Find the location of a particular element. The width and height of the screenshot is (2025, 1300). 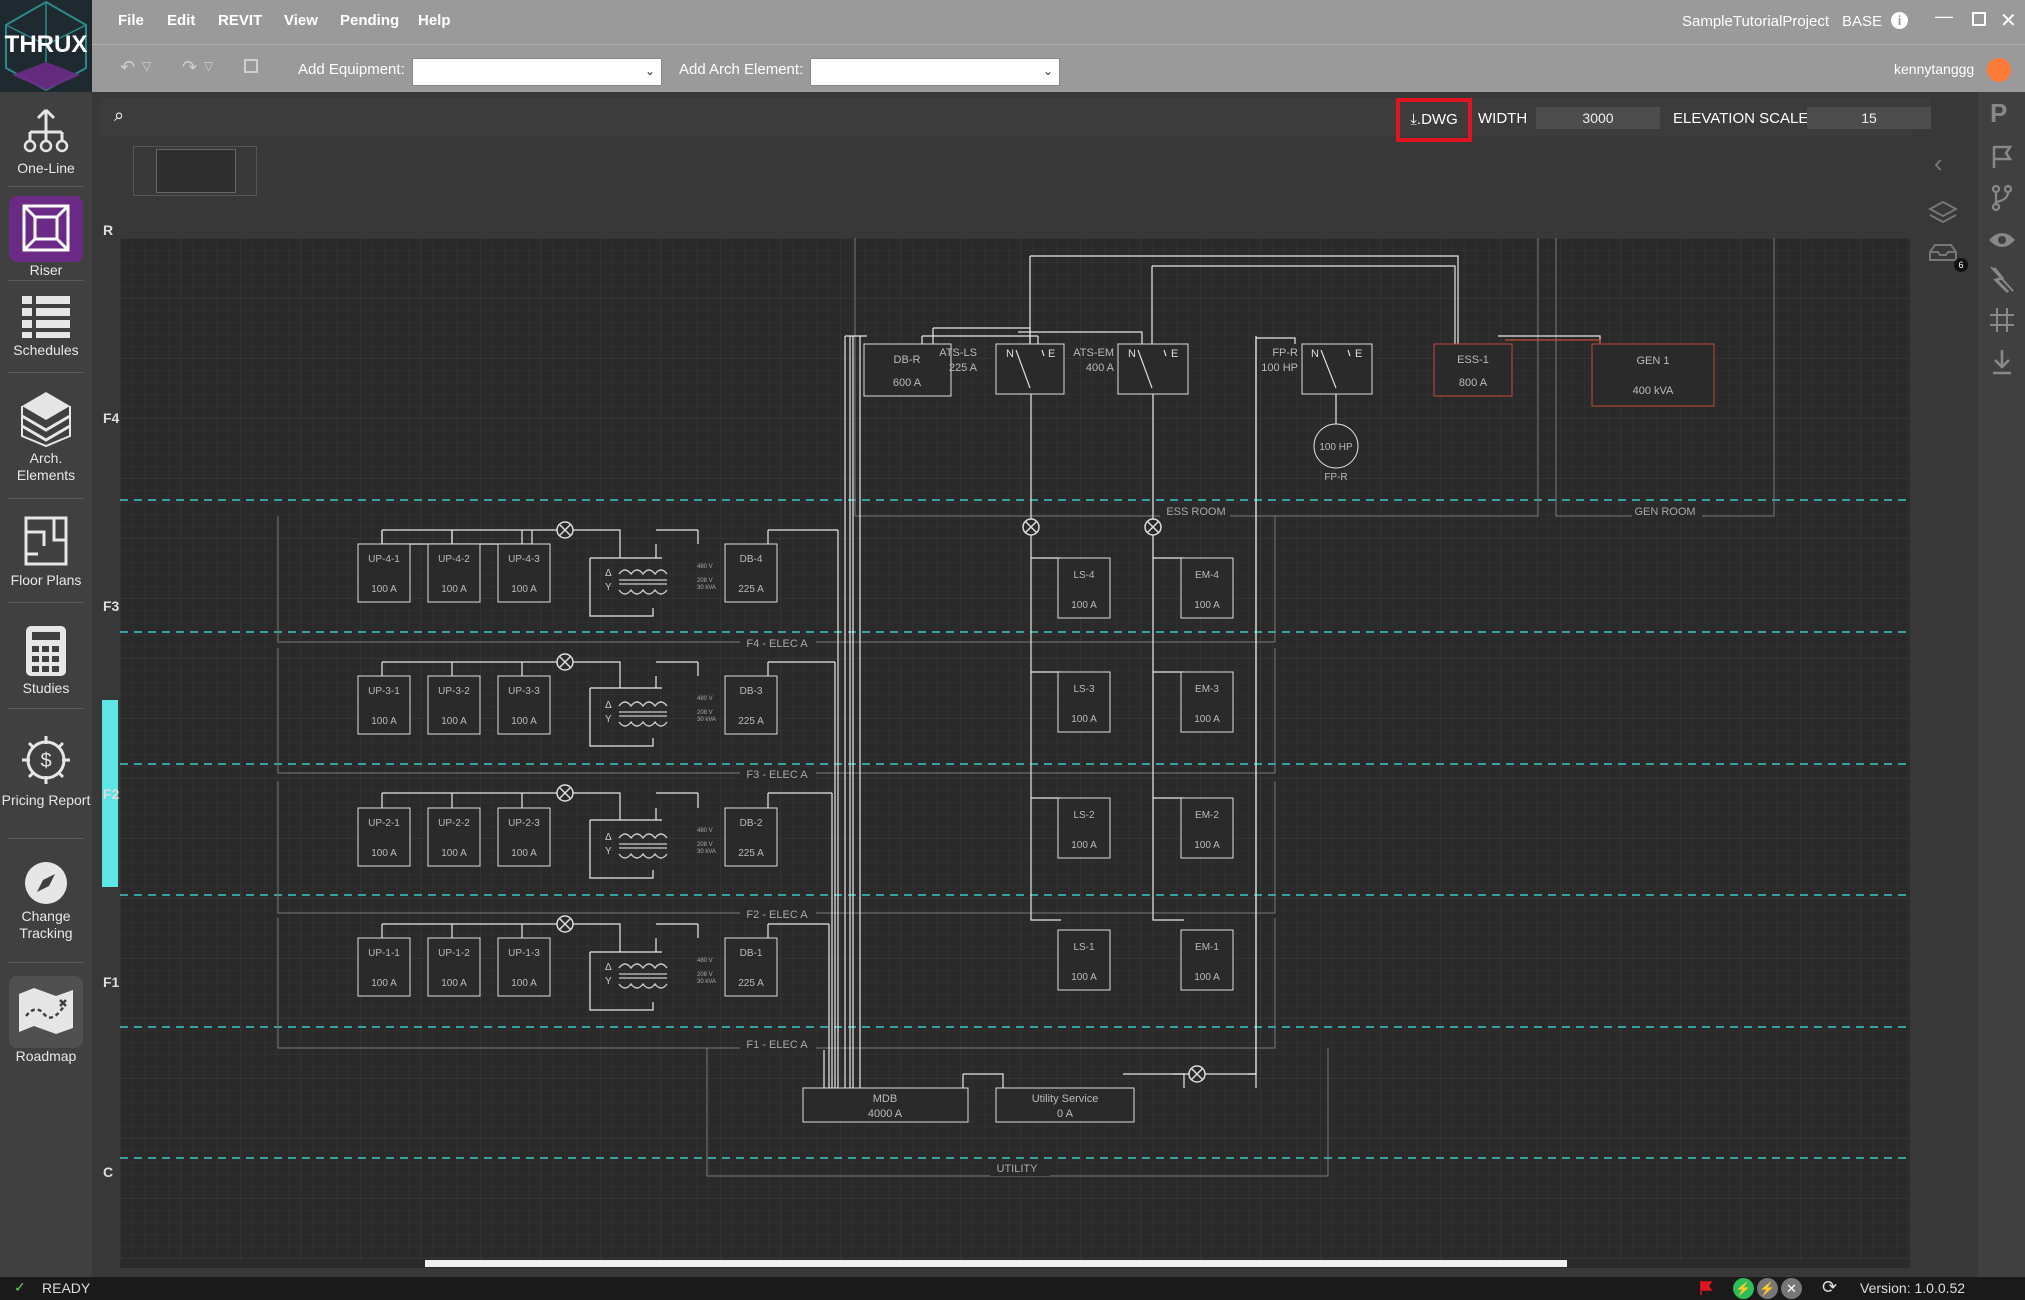

eye-icon is located at coordinates (2002, 240).